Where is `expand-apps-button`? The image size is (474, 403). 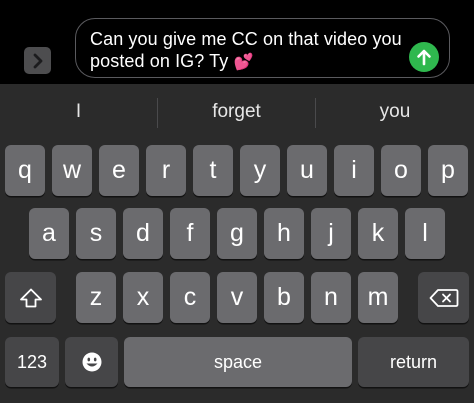
expand-apps-button is located at coordinates (37, 60).